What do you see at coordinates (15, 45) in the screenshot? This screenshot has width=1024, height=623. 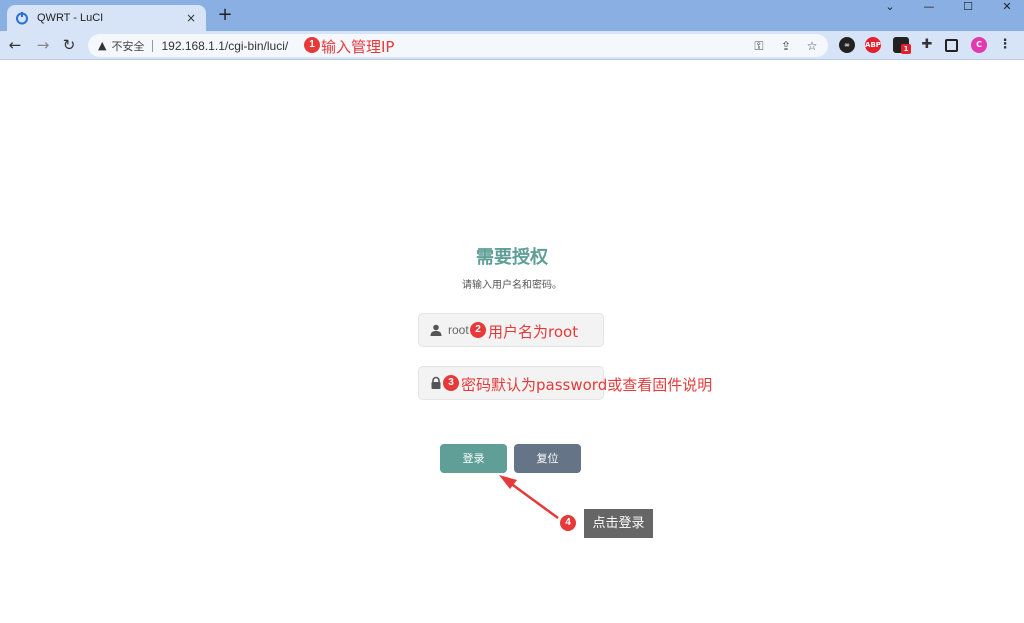 I see `back-arrow-icon: ←` at bounding box center [15, 45].